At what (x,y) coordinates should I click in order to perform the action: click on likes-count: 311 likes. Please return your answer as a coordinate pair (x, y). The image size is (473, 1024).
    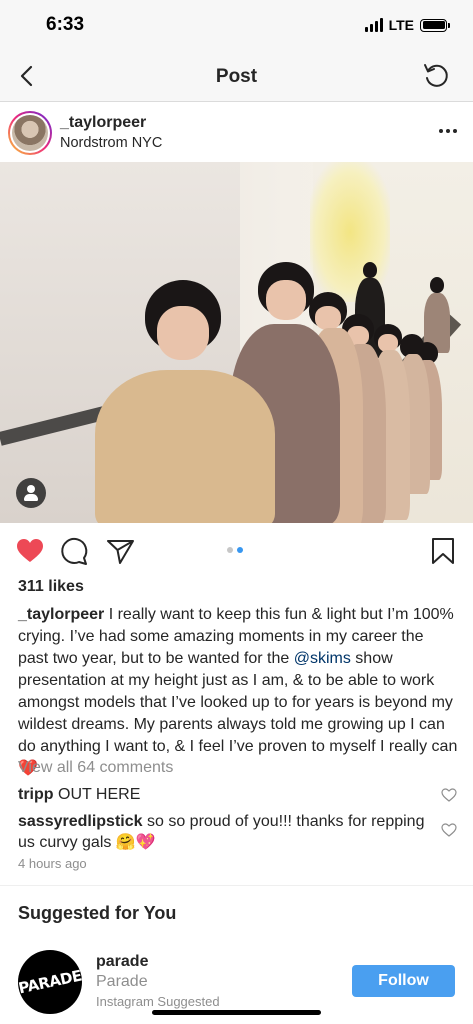
    Looking at the image, I should click on (51, 587).